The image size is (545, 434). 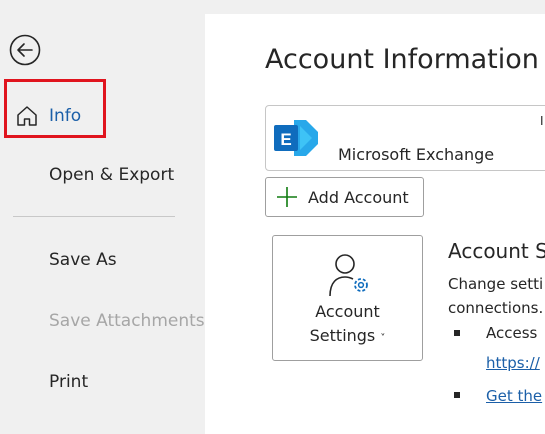 What do you see at coordinates (514, 396) in the screenshot?
I see `get-app-link: Get the` at bounding box center [514, 396].